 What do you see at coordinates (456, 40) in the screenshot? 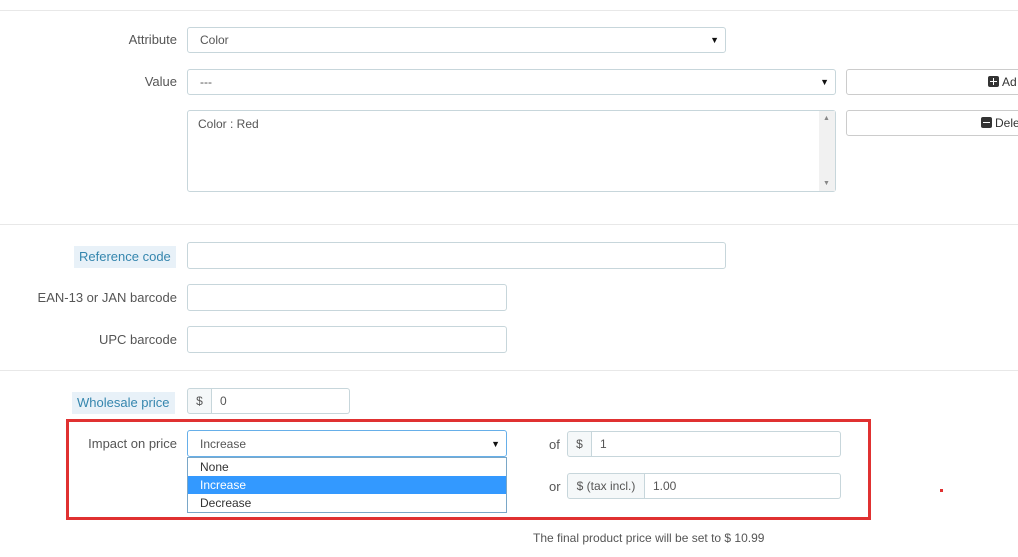
I see `attribute-select: Color ▼` at bounding box center [456, 40].